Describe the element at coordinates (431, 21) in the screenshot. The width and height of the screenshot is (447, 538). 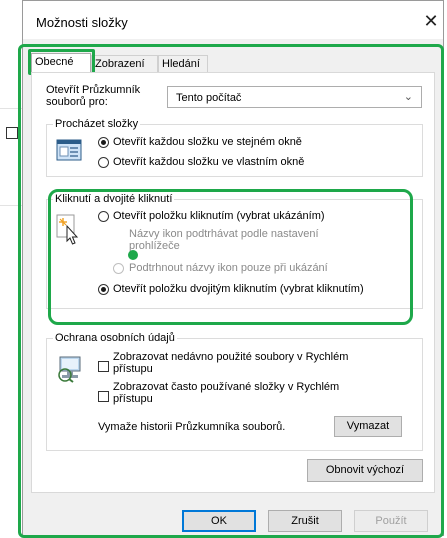
I see `close-icon: ✕` at that location.